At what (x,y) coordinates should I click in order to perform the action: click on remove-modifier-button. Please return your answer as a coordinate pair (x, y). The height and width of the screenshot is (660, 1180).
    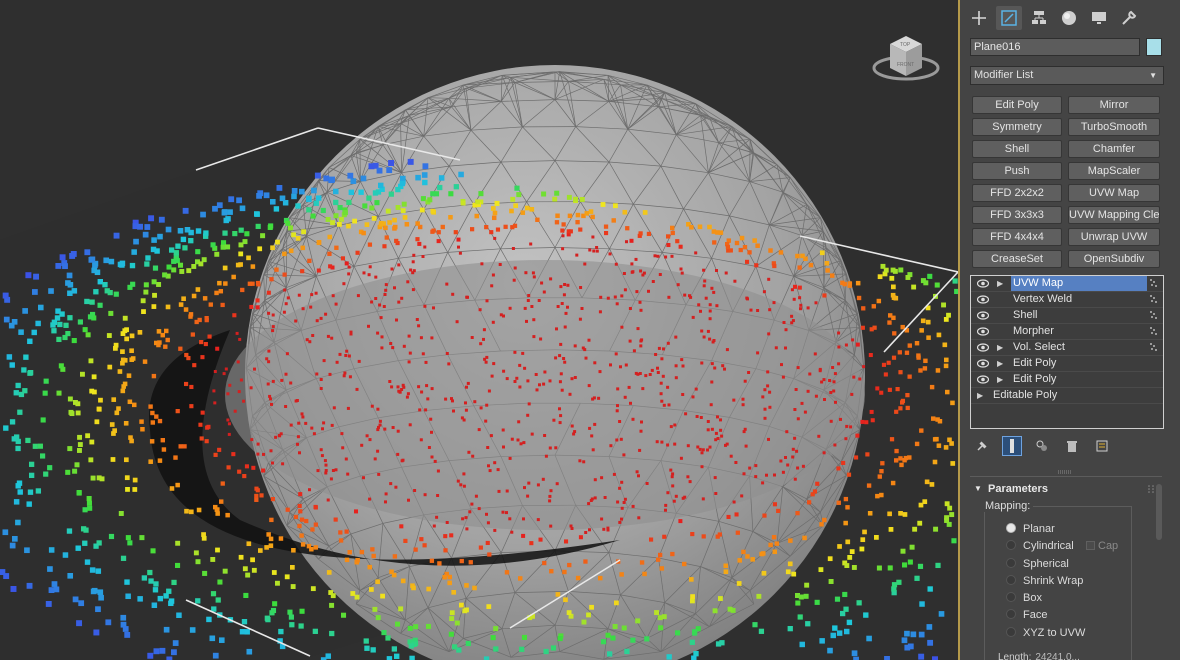
    Looking at the image, I should click on (1072, 446).